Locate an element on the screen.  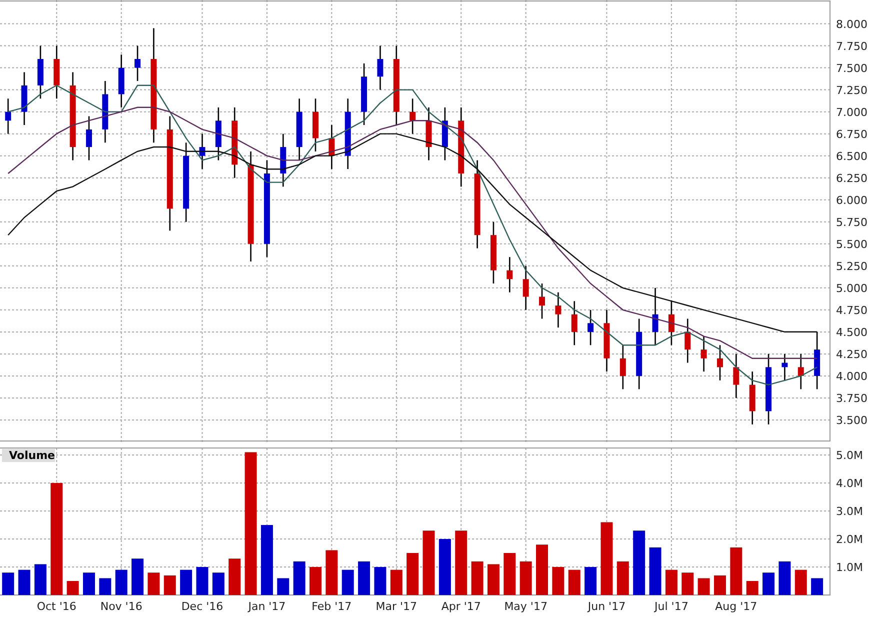
volume-axis-label: 3.0M is located at coordinates (849, 511).